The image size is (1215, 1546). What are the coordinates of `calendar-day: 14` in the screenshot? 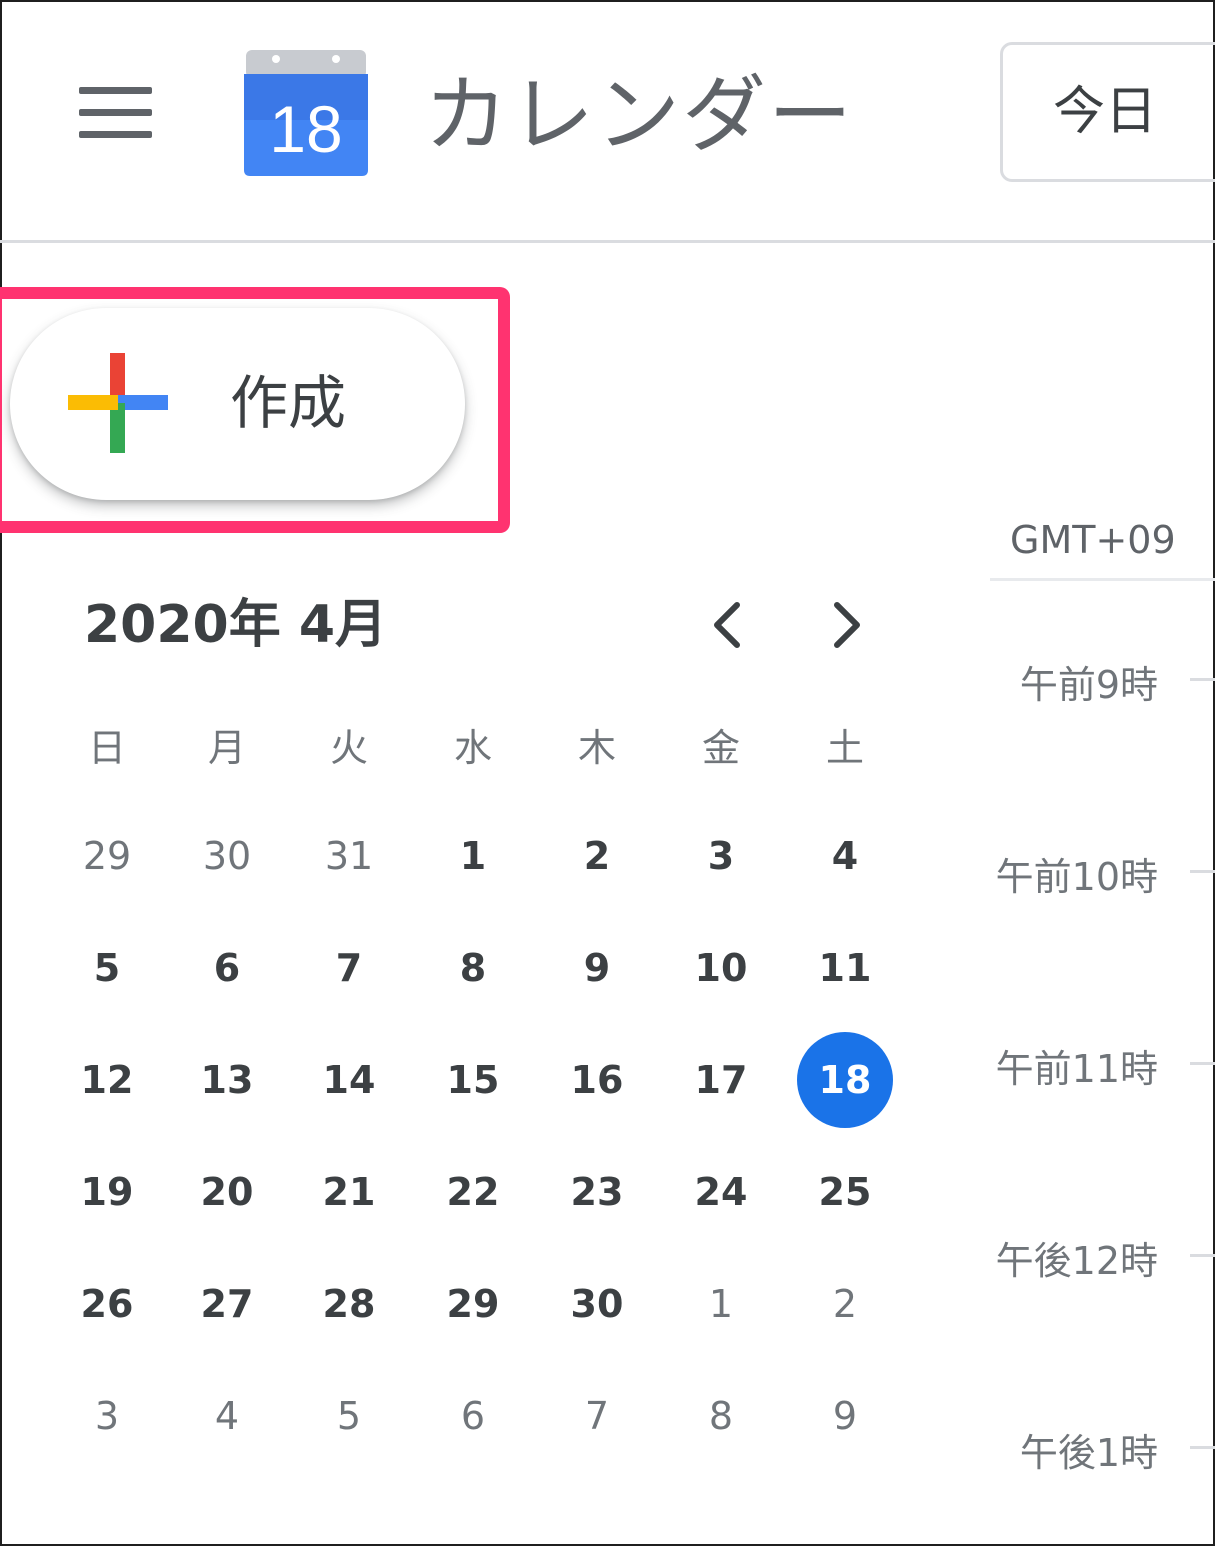 It's located at (349, 1080).